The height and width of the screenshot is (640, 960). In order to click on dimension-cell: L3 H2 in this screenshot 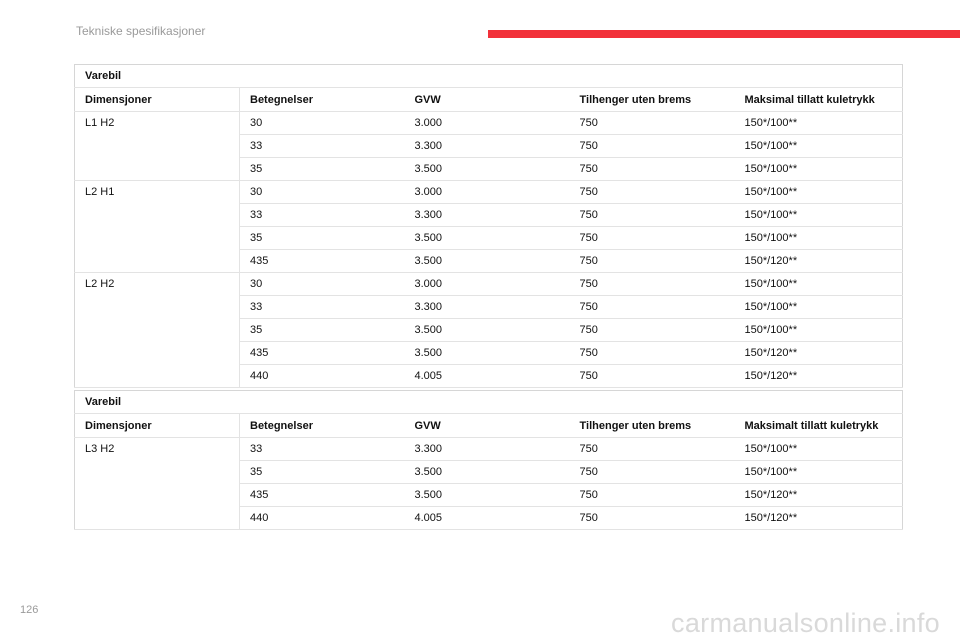, I will do `click(157, 483)`.